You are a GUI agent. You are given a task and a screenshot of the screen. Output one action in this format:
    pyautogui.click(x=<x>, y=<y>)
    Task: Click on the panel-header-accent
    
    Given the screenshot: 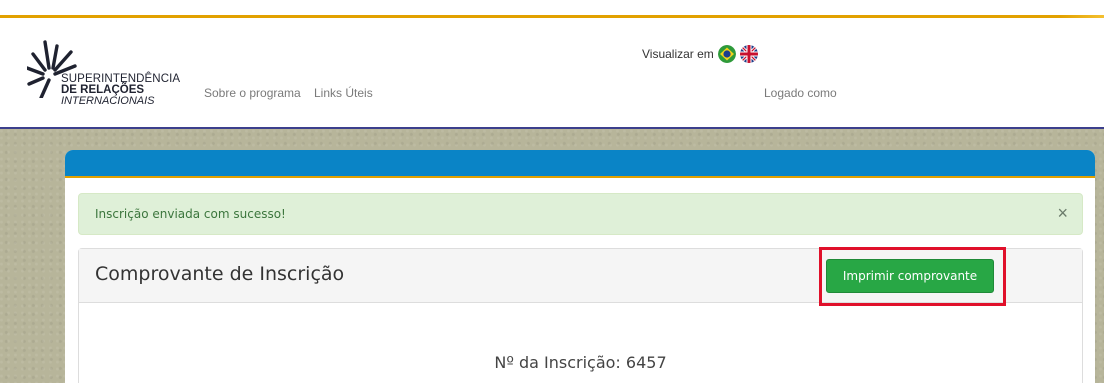 What is the action you would take?
    pyautogui.click(x=580, y=177)
    